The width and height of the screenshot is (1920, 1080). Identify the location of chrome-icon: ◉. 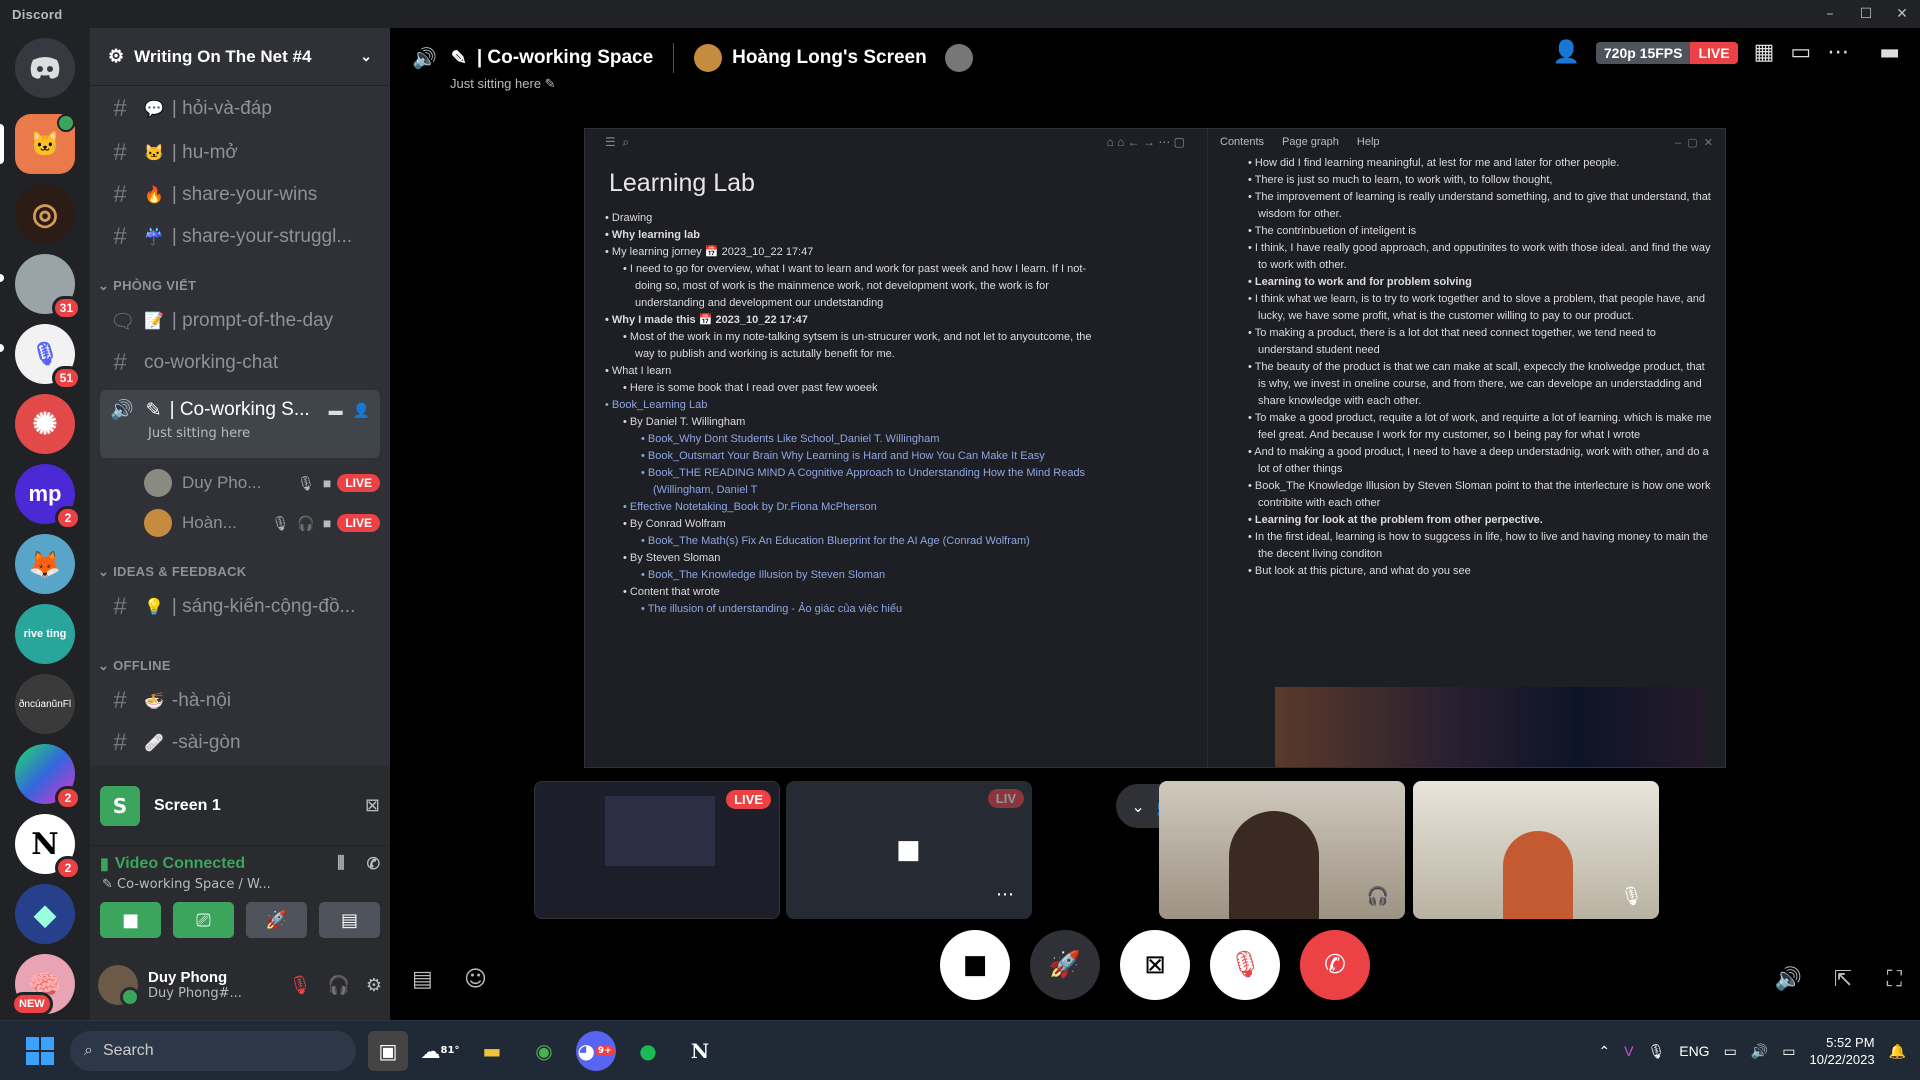
(544, 1051).